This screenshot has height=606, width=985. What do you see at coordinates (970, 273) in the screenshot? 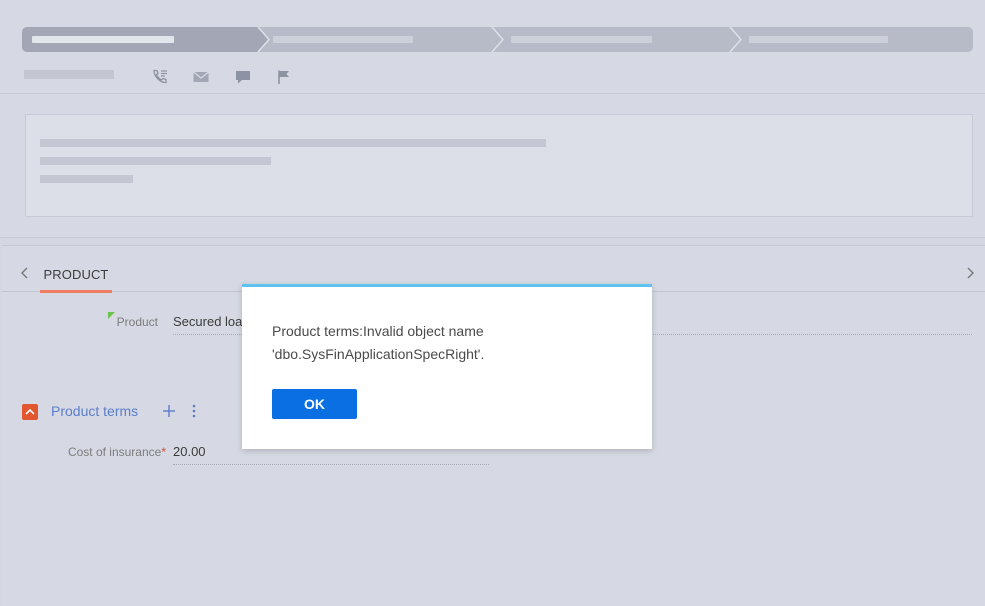
I see `chevron-right-icon` at bounding box center [970, 273].